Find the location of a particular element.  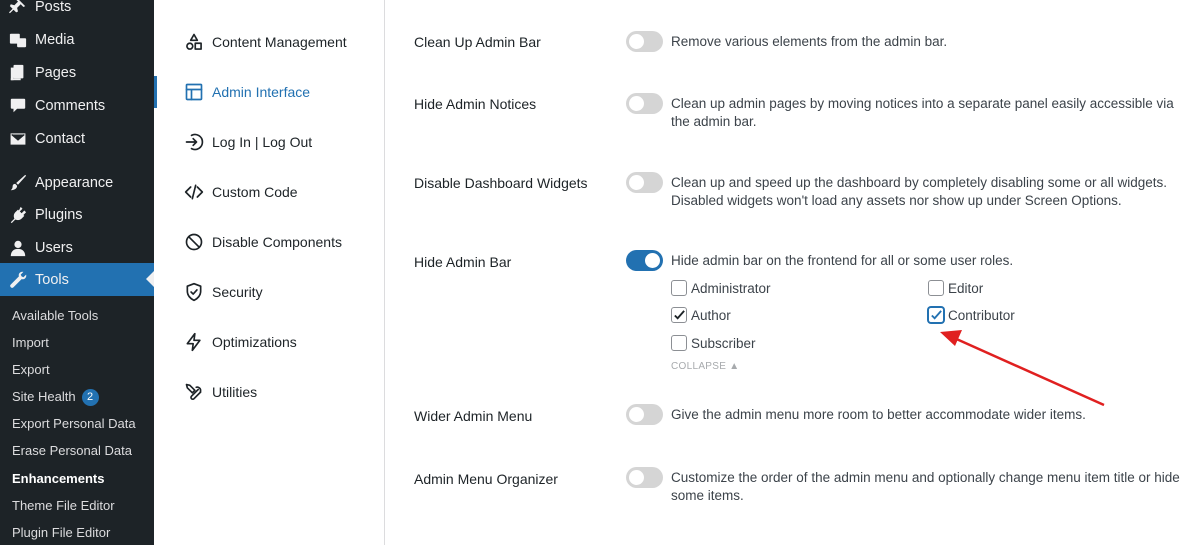

submenu-erase-personal-data: Erase Personal Data is located at coordinates (72, 451).